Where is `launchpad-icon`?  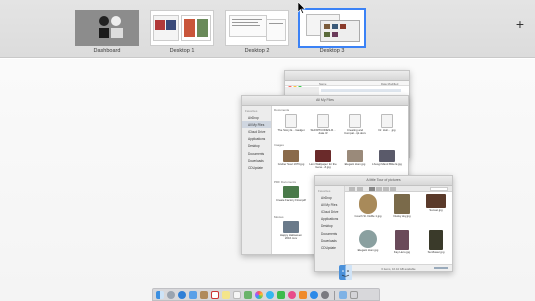 launchpad-icon is located at coordinates (171, 295).